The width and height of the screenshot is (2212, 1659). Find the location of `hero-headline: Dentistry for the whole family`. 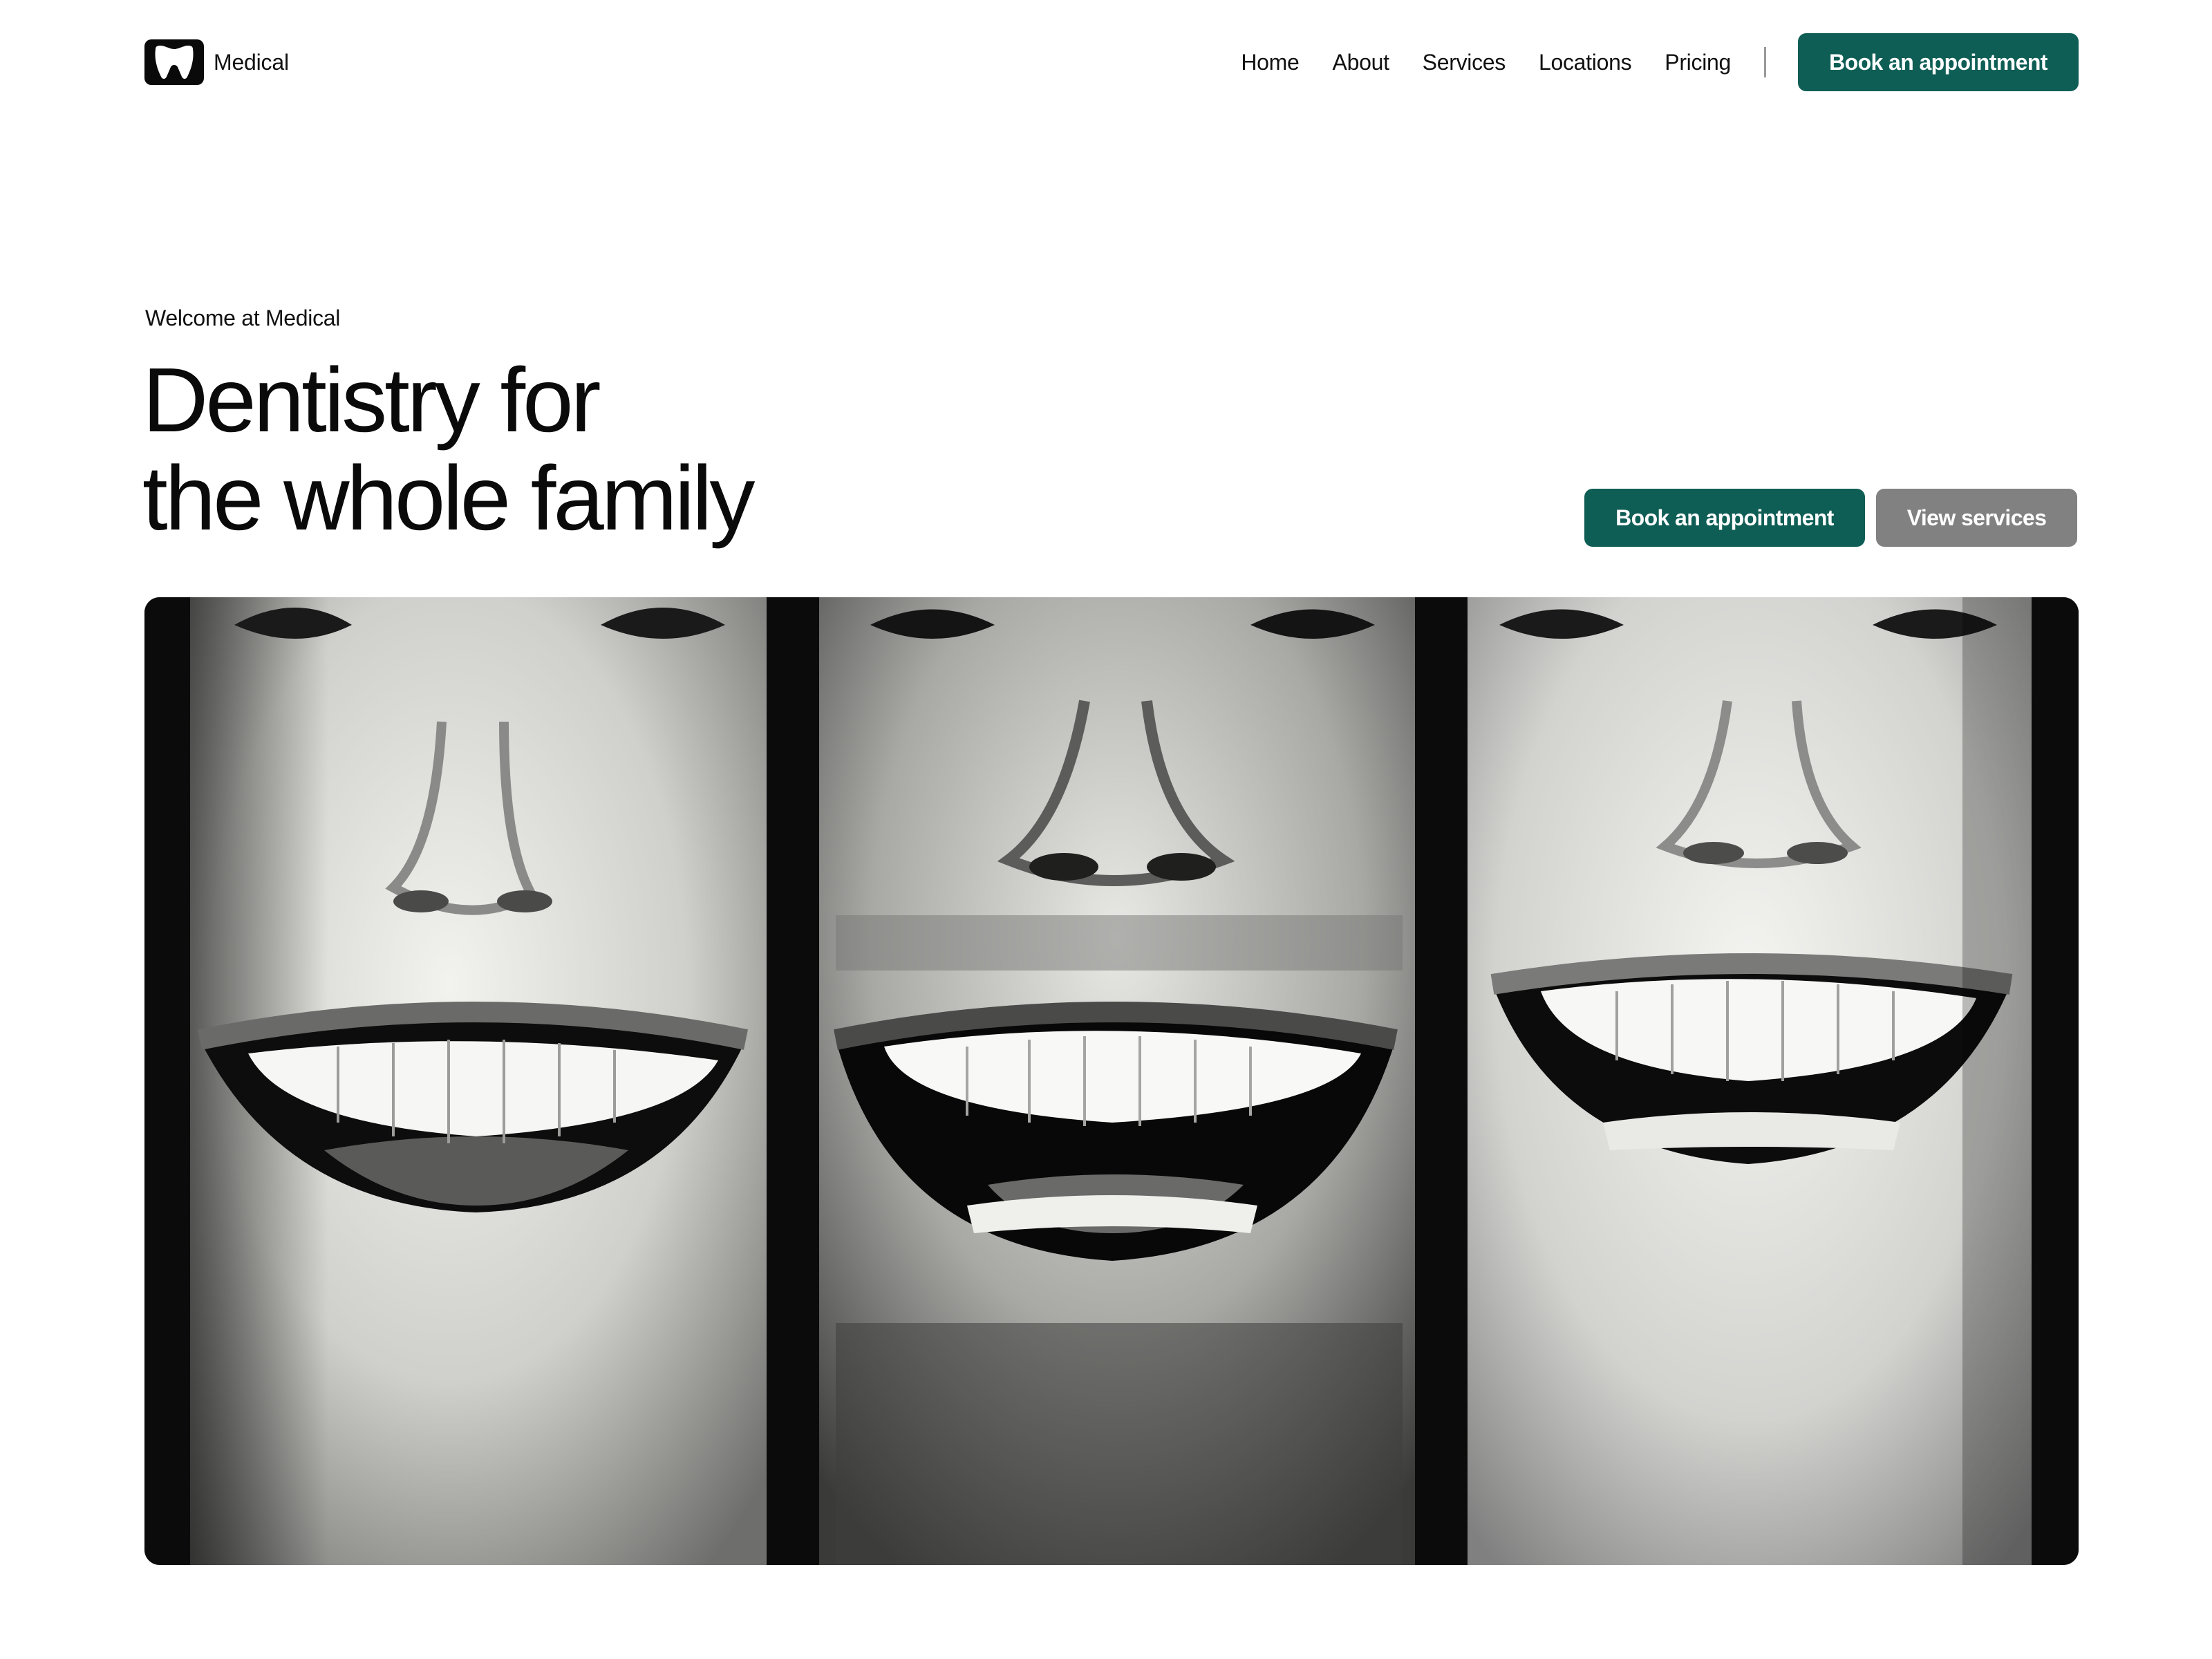

hero-headline: Dentistry for the whole family is located at coordinates (448, 449).